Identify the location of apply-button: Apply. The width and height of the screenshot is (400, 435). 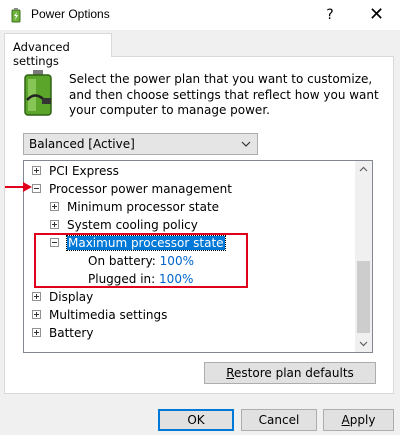
(358, 420).